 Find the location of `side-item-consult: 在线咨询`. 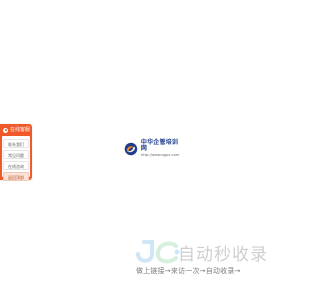

side-item-consult: 在线咨询 is located at coordinates (16, 165).